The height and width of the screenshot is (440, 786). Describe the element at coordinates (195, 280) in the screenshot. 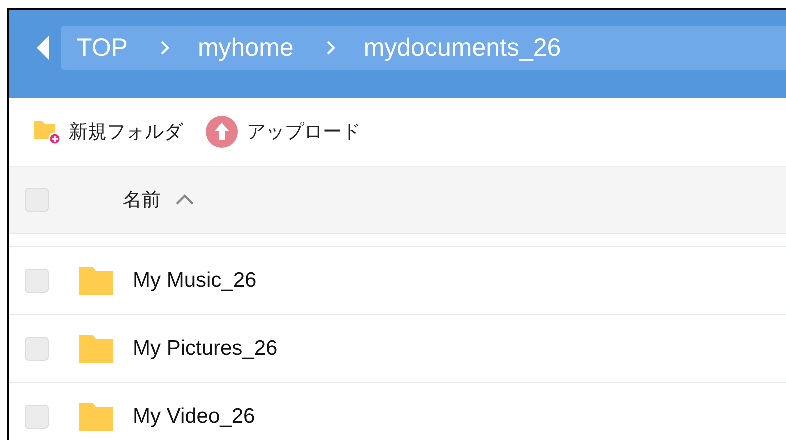

I see `file-name: My Music_26` at that location.